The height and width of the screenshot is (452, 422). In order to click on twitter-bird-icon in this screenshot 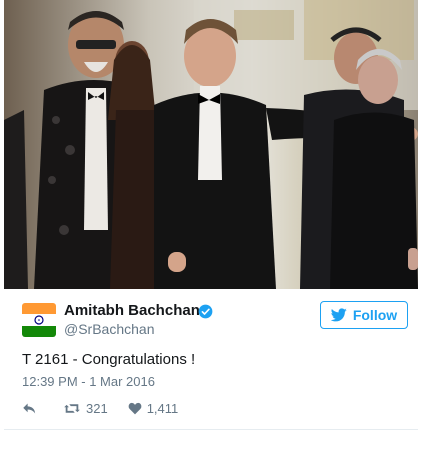, I will do `click(338, 315)`.